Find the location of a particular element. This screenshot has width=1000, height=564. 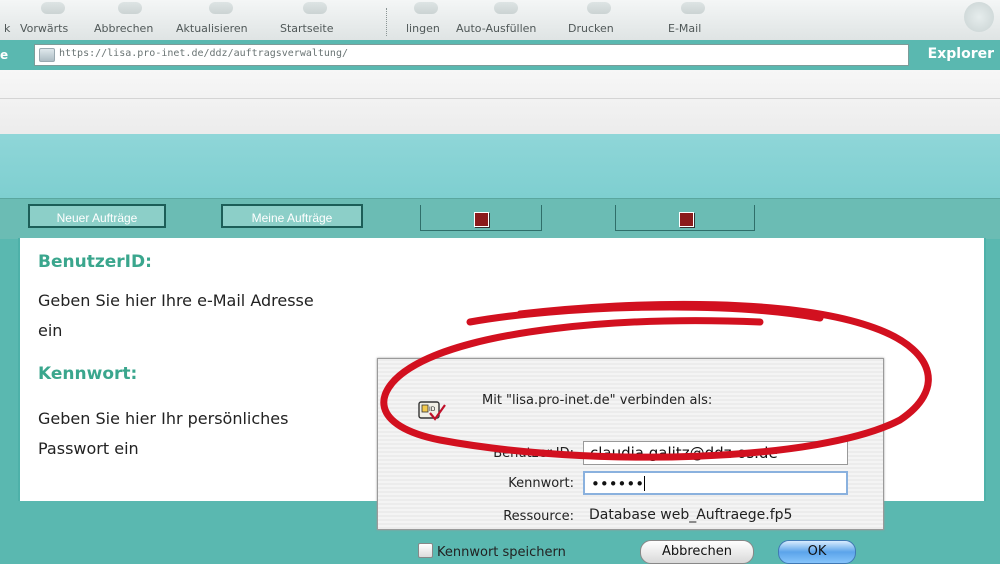

new-orders-button: Neuer Aufträge is located at coordinates (97, 216).